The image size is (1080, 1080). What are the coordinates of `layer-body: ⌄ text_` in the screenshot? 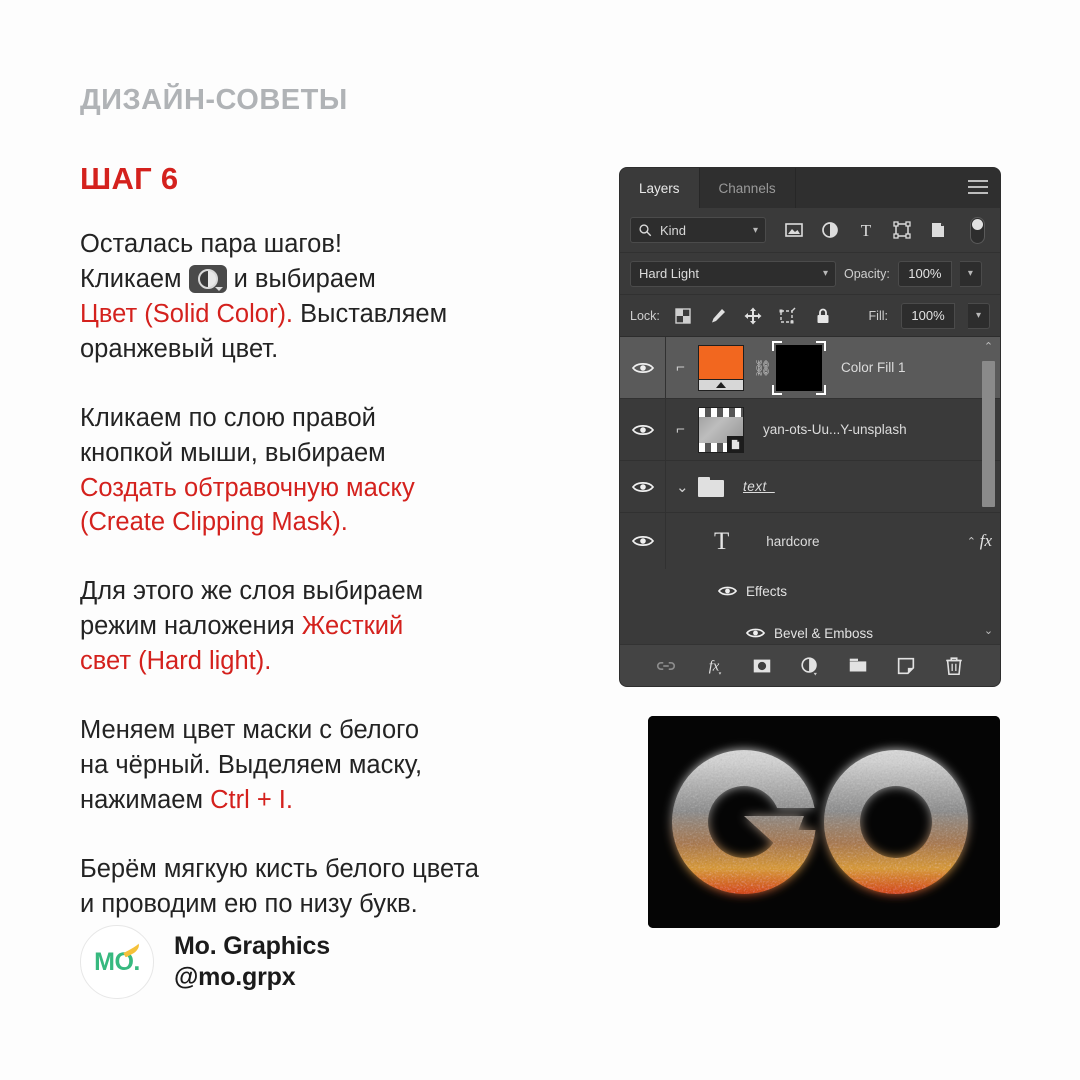 It's located at (833, 486).